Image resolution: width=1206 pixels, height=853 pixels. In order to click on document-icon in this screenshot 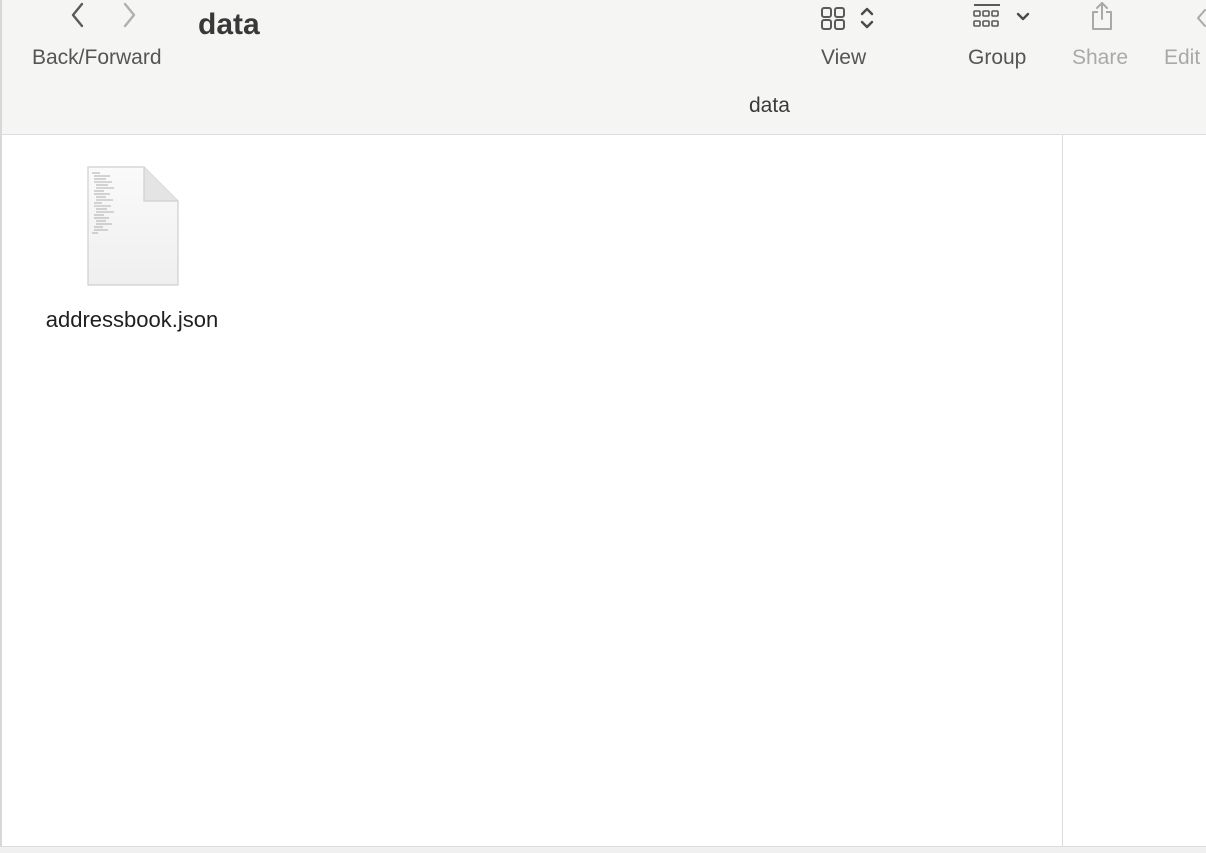, I will do `click(133, 229)`.